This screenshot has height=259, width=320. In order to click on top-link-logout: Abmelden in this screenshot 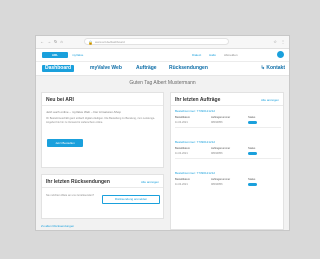, I will do `click(231, 55)`.